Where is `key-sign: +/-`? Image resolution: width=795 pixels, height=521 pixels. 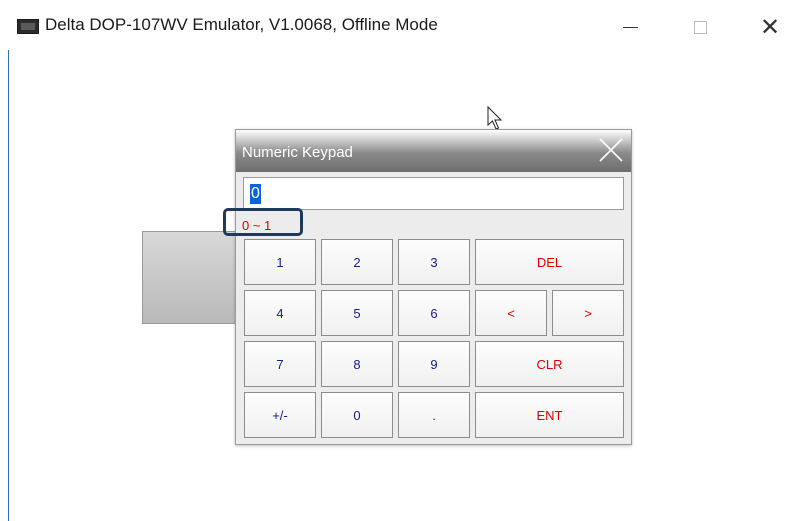 key-sign: +/- is located at coordinates (280, 415).